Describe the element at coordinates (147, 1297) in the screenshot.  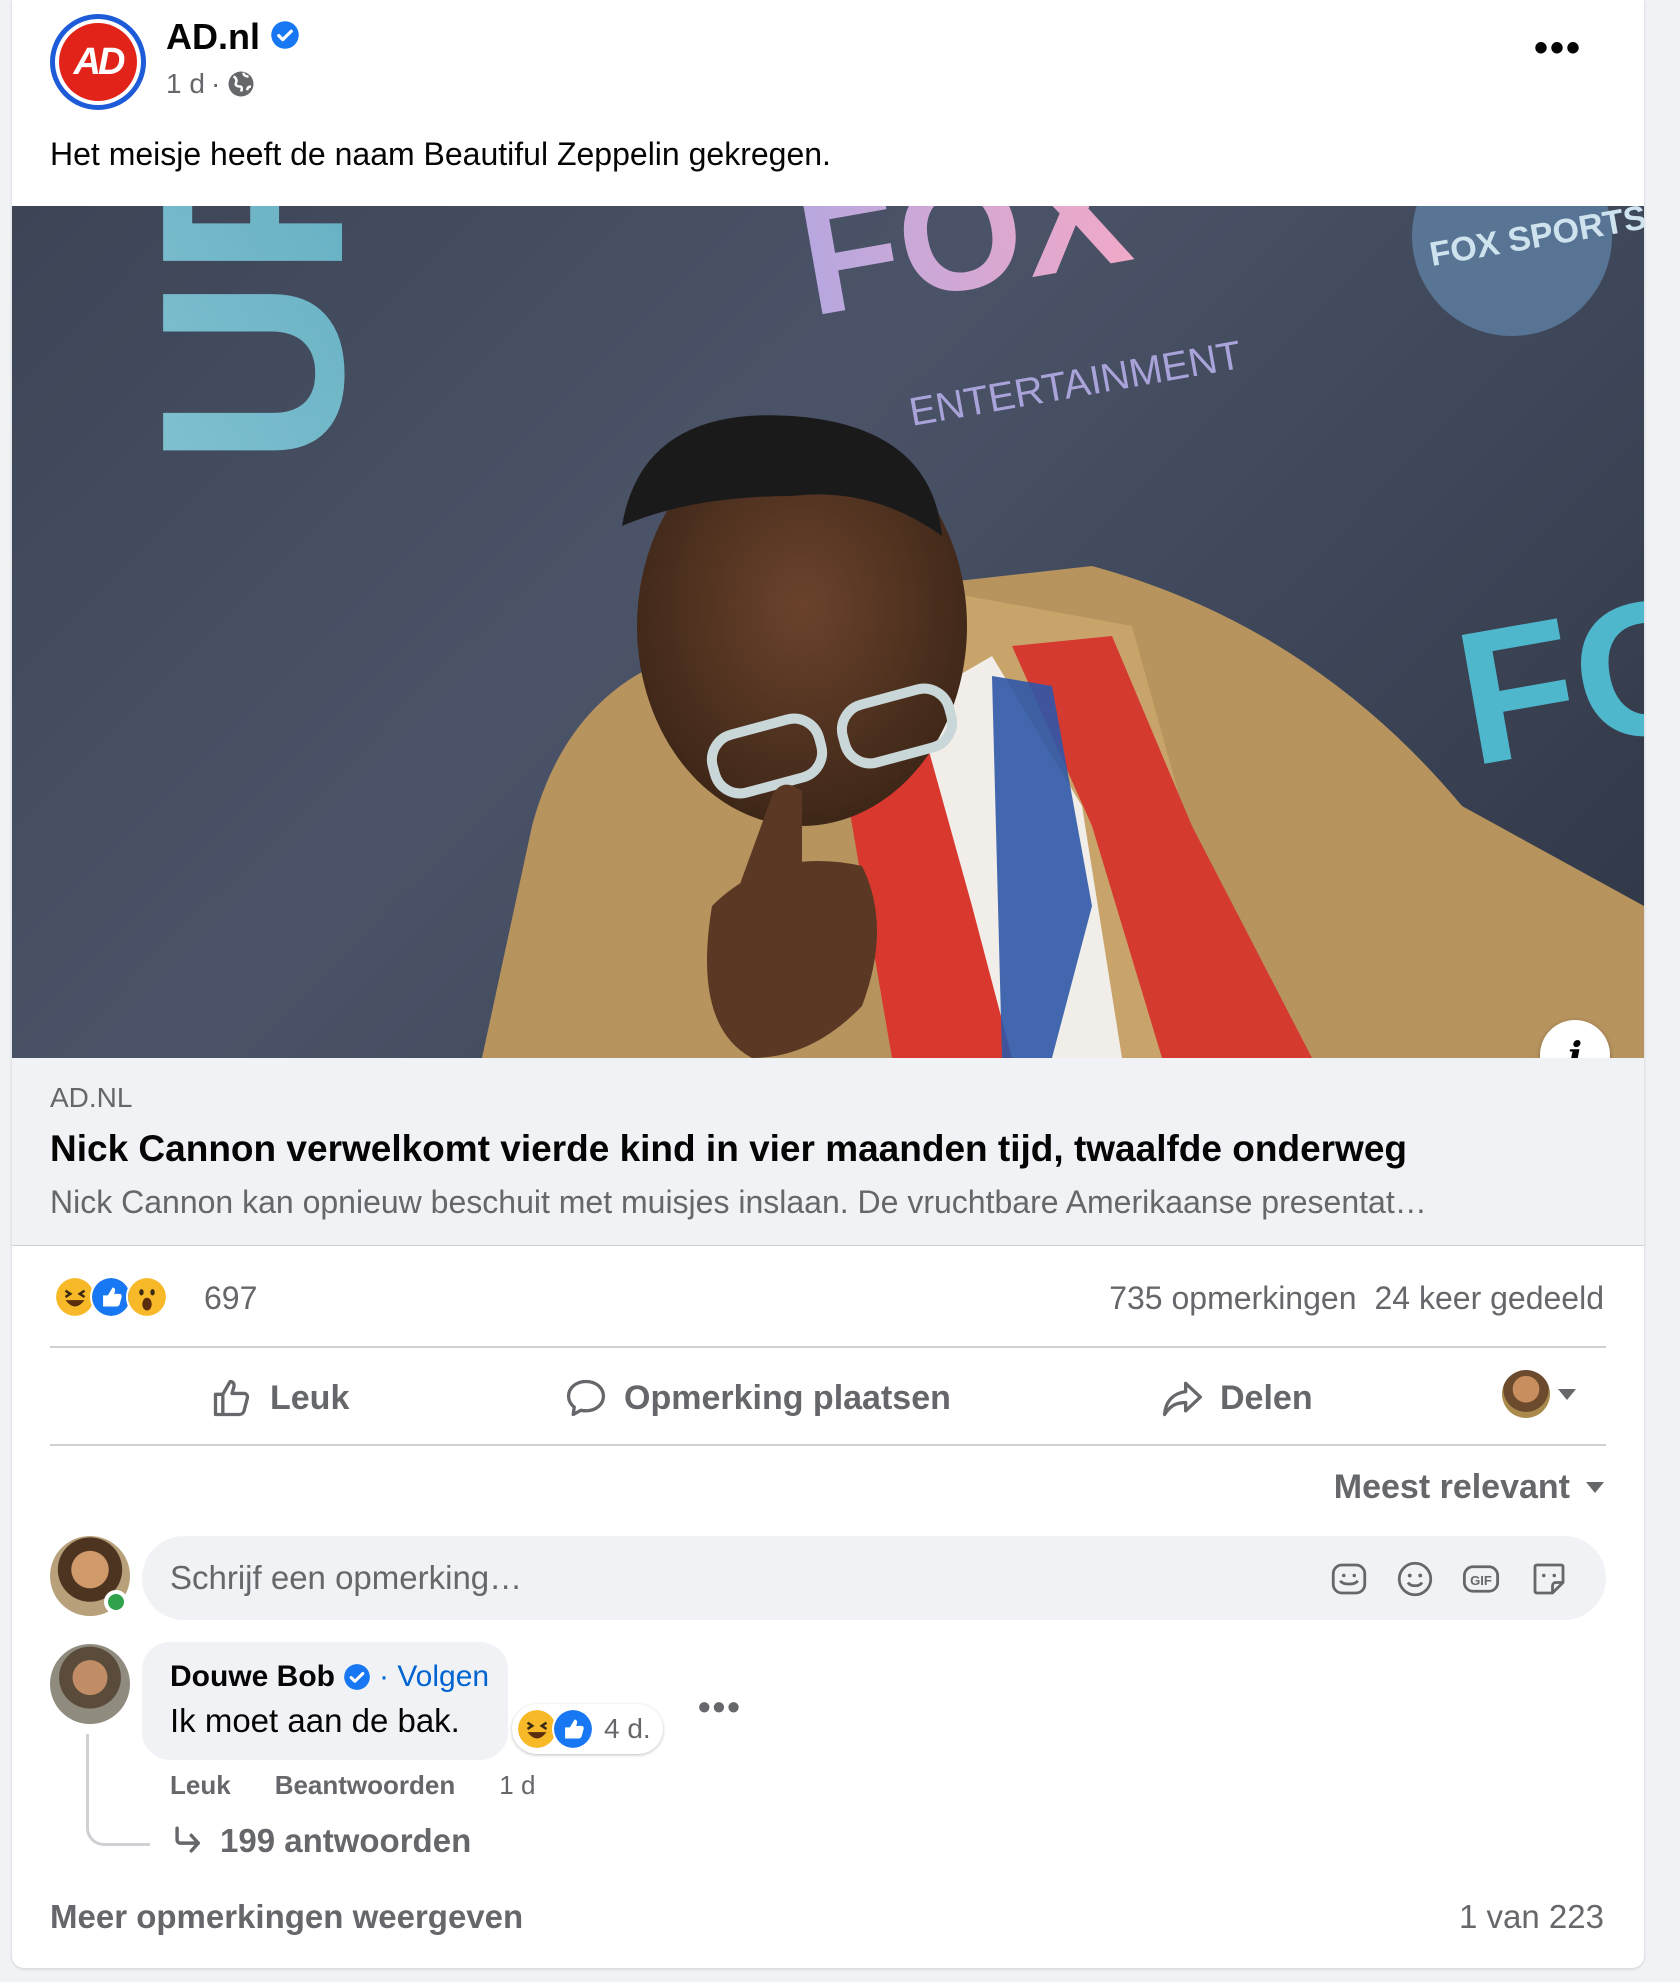
I see `wow-reaction-icon` at that location.